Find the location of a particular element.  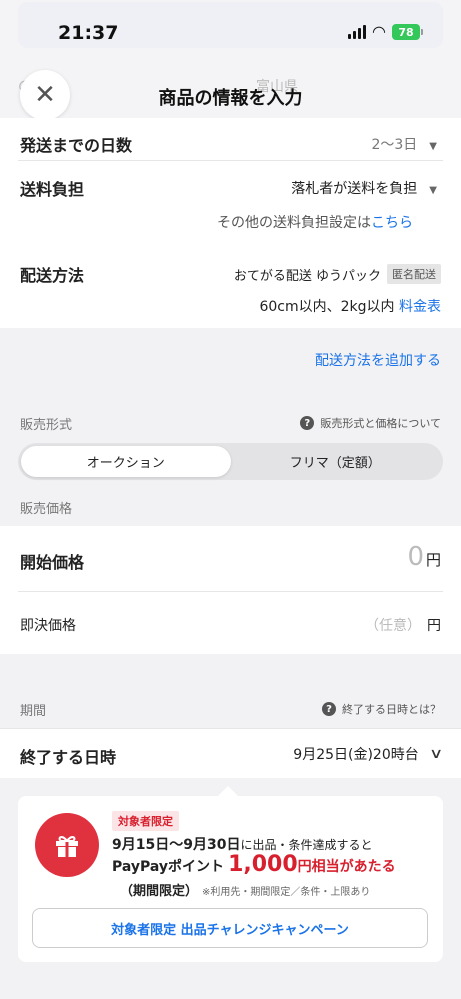

period-label: 期間 is located at coordinates (33, 711).